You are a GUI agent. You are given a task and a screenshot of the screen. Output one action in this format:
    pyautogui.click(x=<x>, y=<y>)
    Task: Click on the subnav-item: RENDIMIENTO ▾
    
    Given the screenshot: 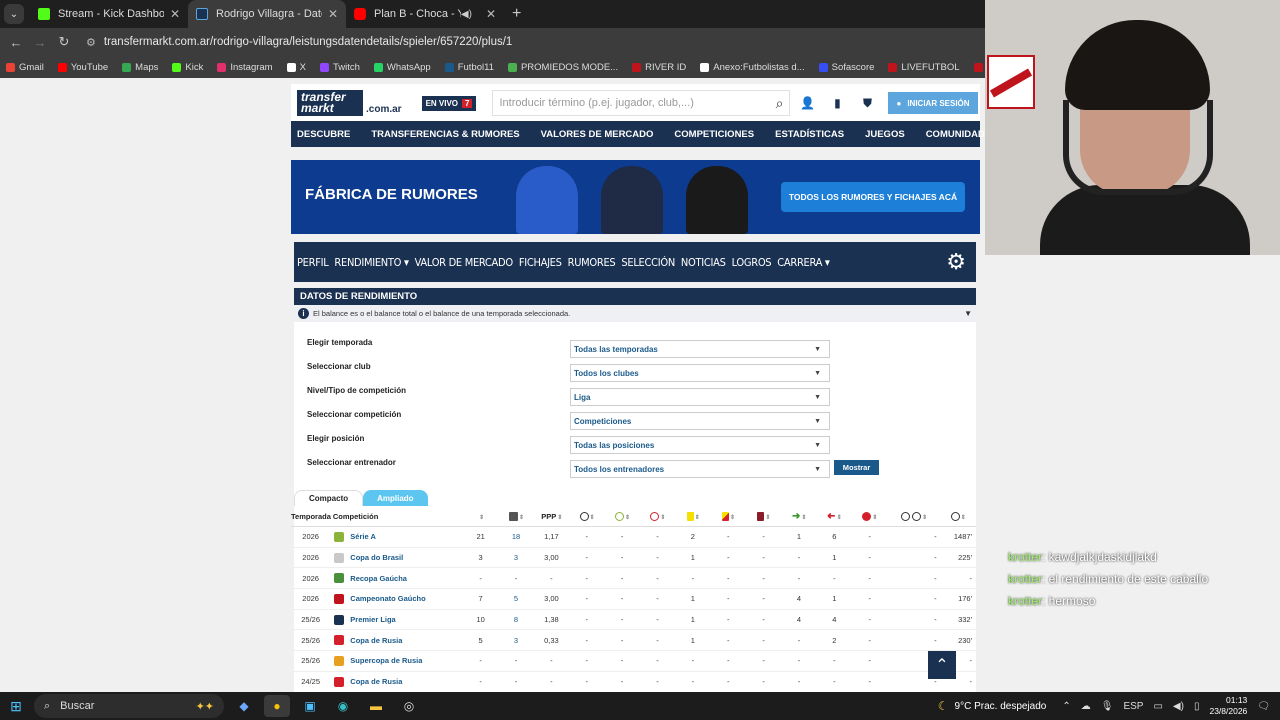 What is the action you would take?
    pyautogui.click(x=371, y=262)
    